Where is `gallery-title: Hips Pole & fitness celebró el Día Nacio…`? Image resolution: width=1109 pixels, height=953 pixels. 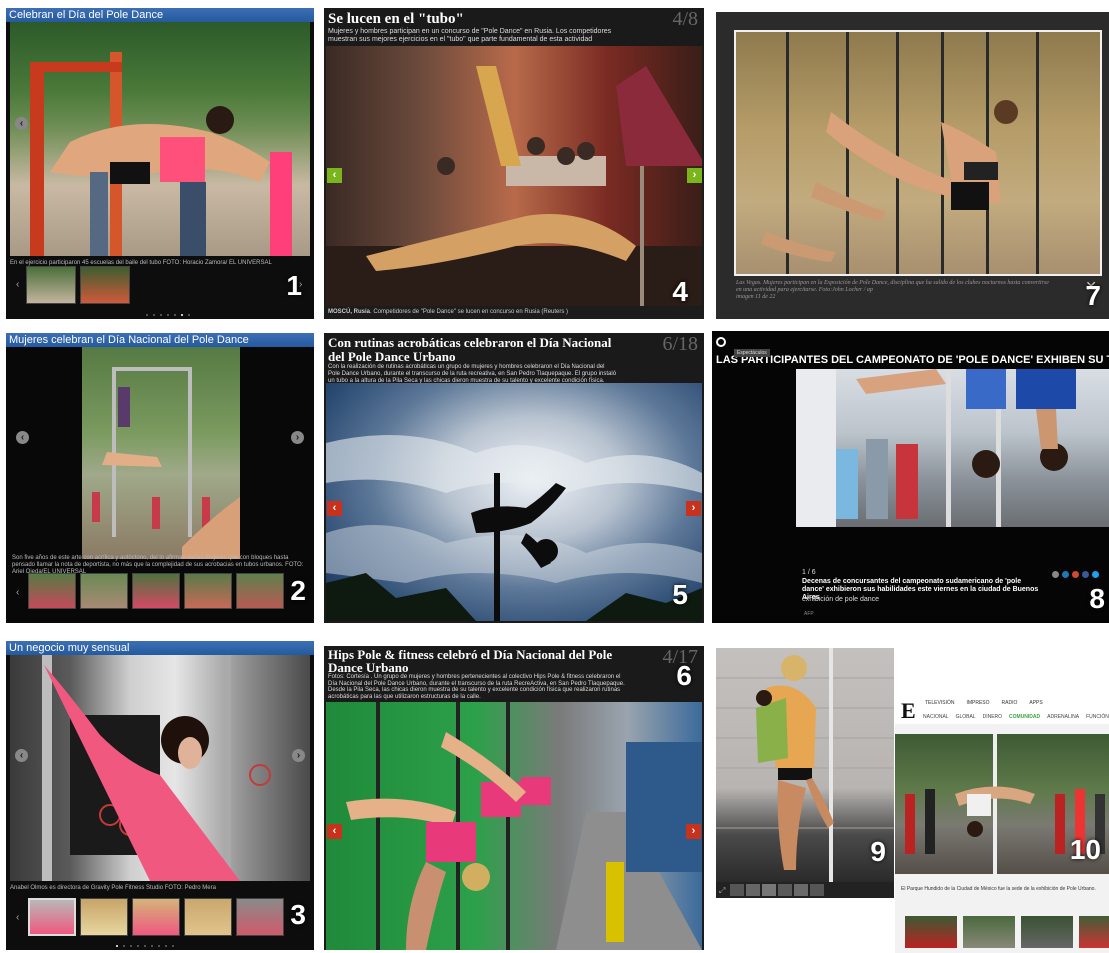 gallery-title: Hips Pole & fitness celebró el Día Nacio… is located at coordinates (470, 661).